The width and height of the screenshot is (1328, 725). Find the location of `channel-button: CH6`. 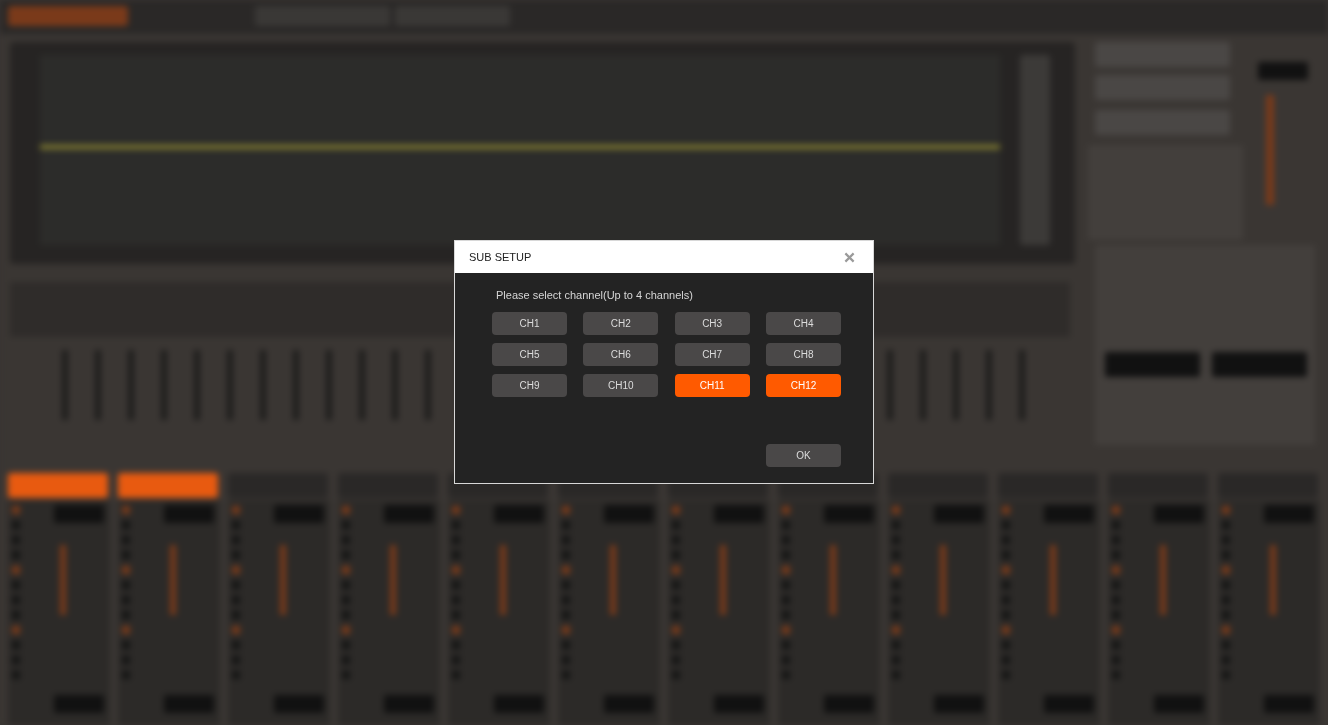

channel-button: CH6 is located at coordinates (621, 354).